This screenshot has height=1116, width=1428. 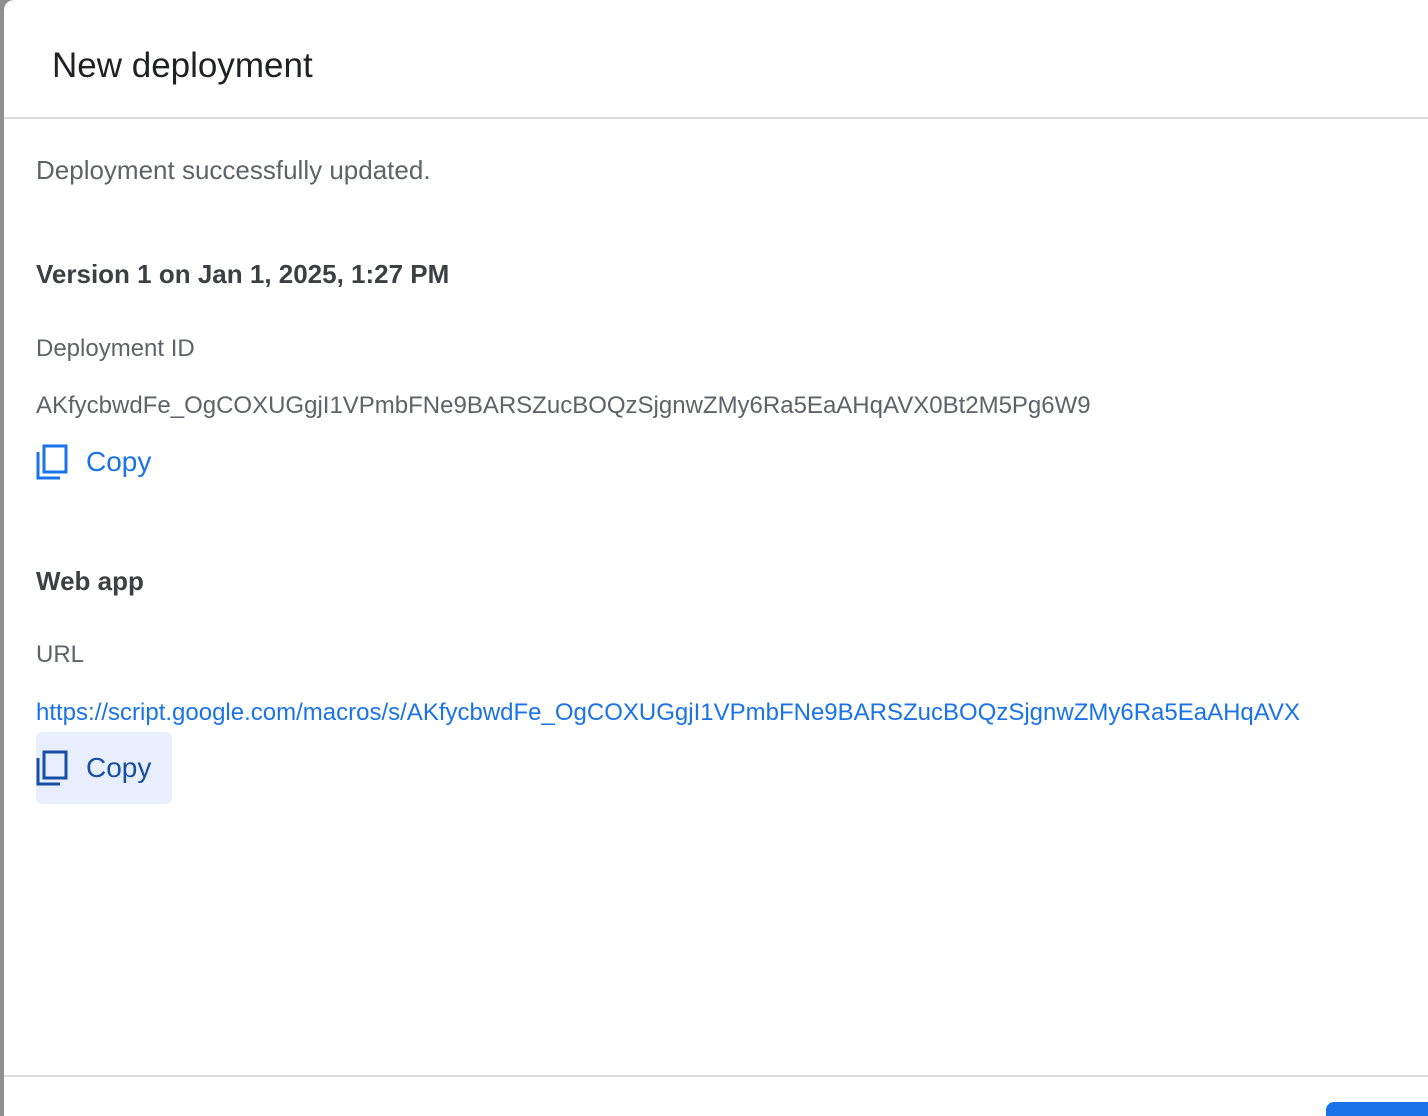 I want to click on done-button, so click(x=1377, y=1109).